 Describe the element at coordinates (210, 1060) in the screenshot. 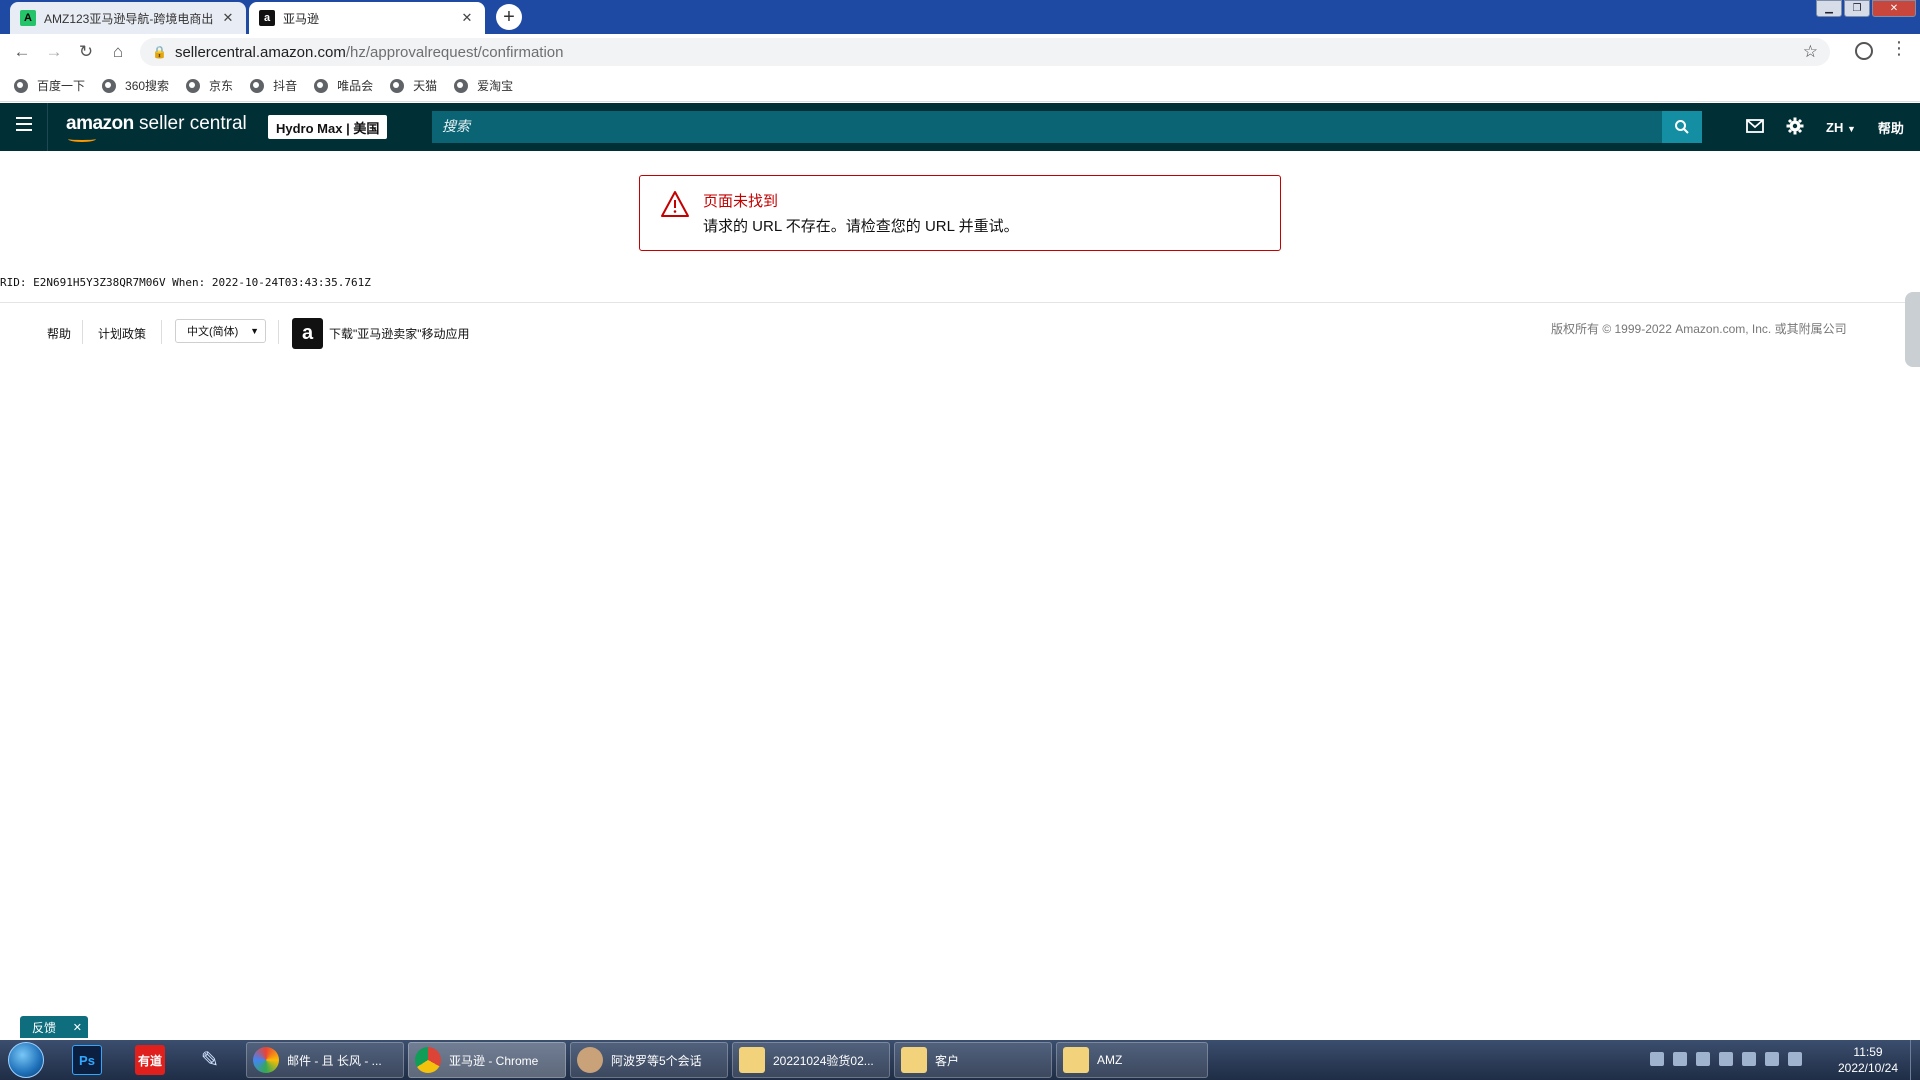

I see `notepad-pen-icon: ✎` at that location.